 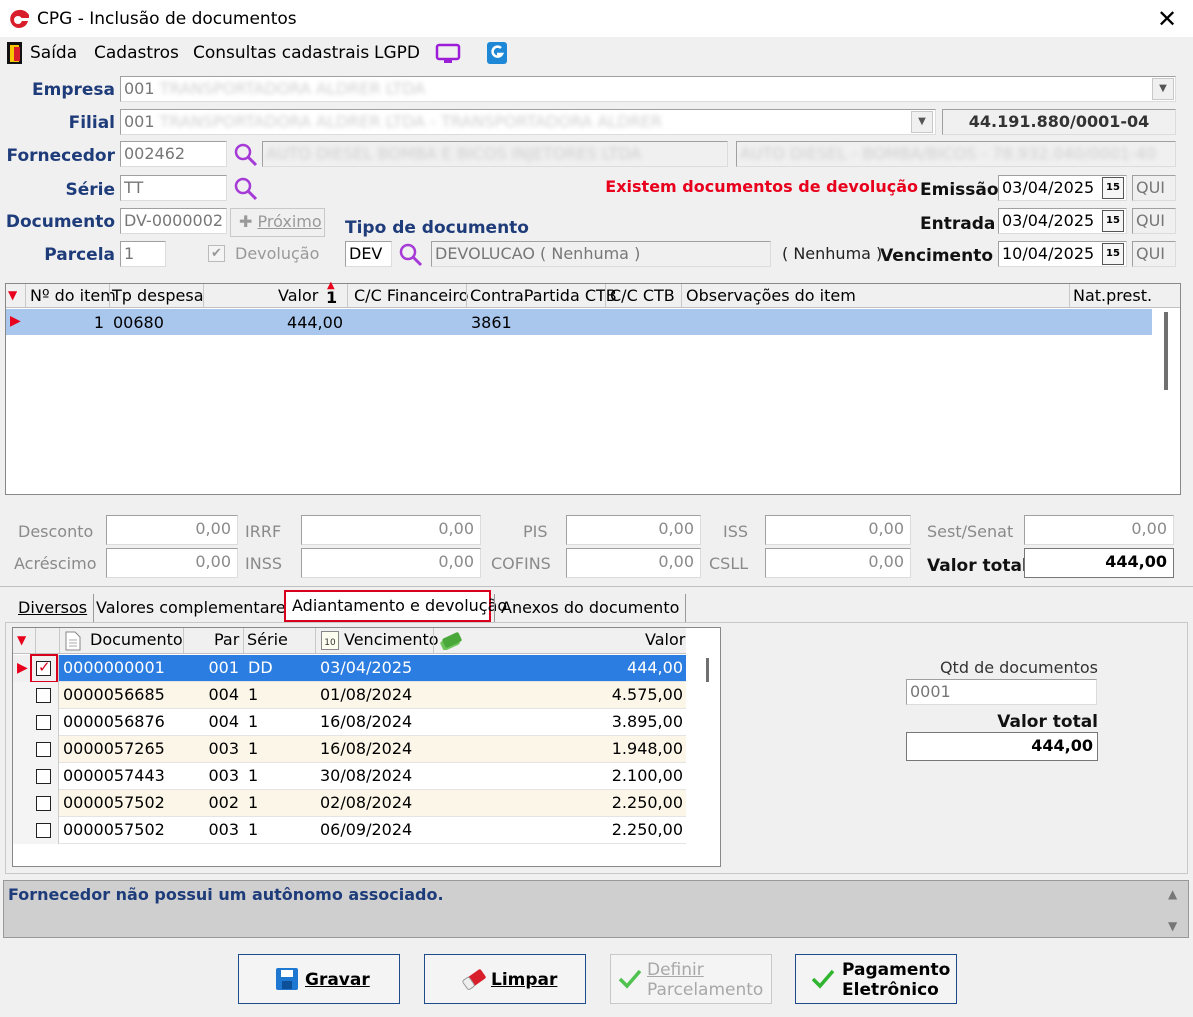 What do you see at coordinates (630, 979) in the screenshot?
I see `check-disabled-icon` at bounding box center [630, 979].